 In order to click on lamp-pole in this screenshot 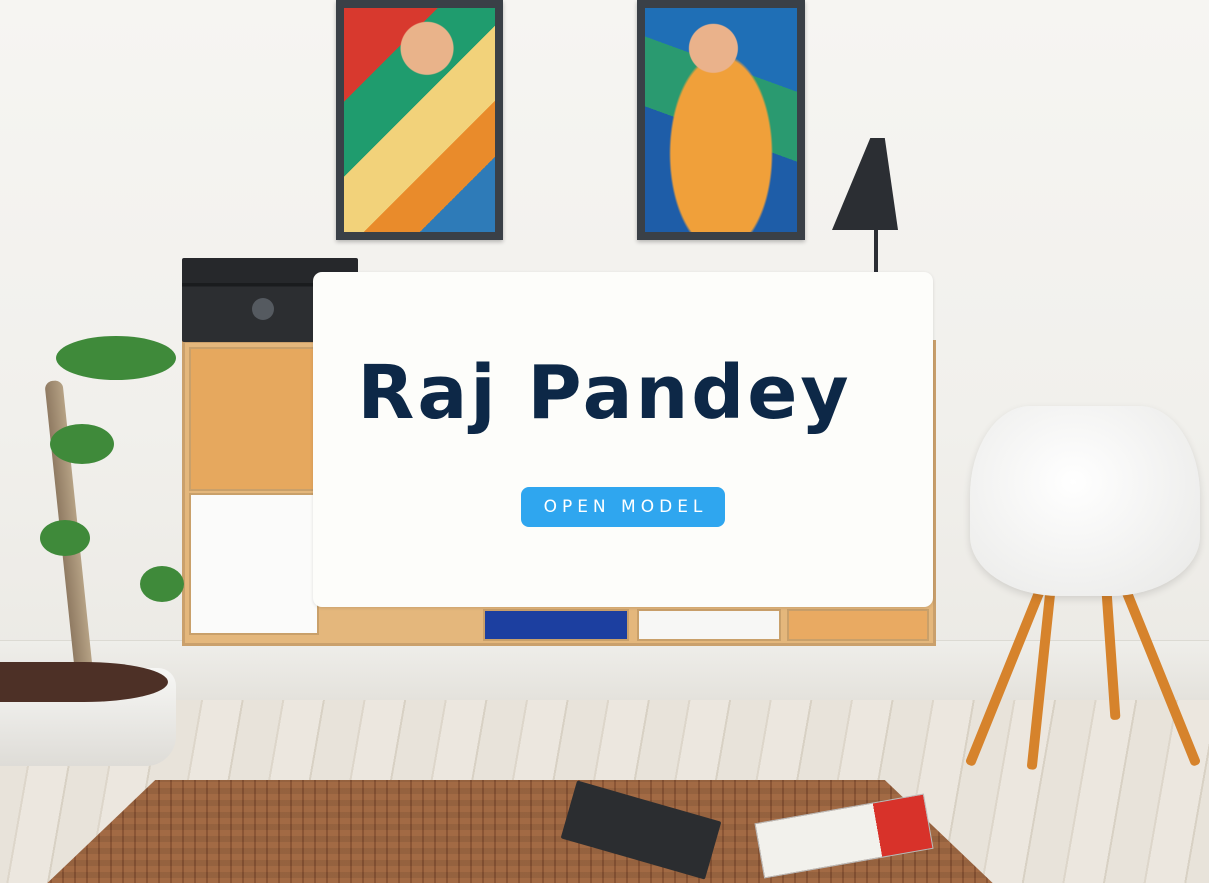, I will do `click(876, 253)`.